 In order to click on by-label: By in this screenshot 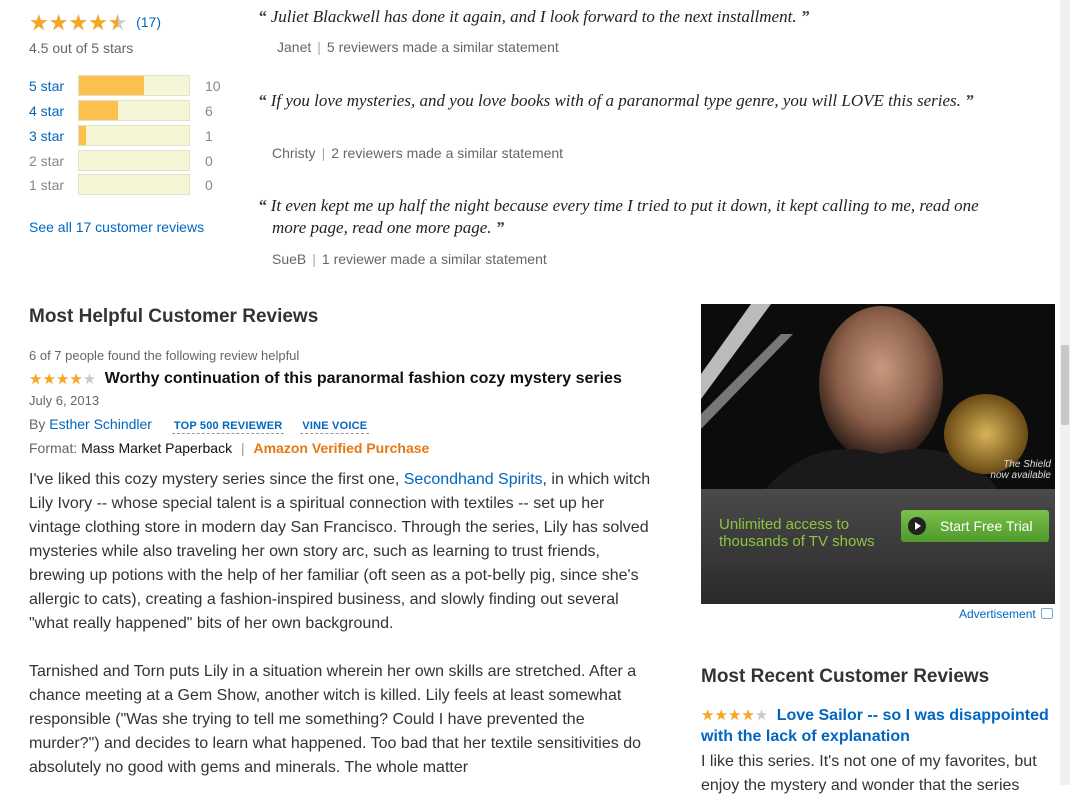, I will do `click(37, 424)`.